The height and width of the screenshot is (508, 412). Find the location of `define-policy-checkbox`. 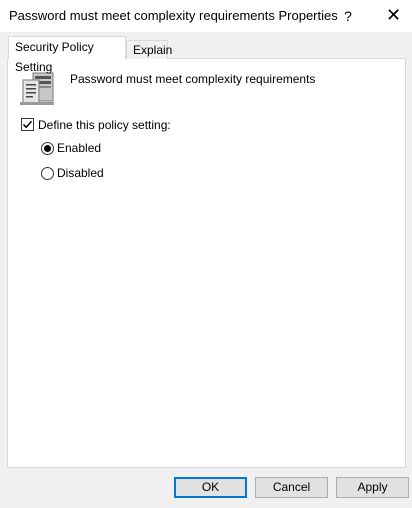

define-policy-checkbox is located at coordinates (27, 124).